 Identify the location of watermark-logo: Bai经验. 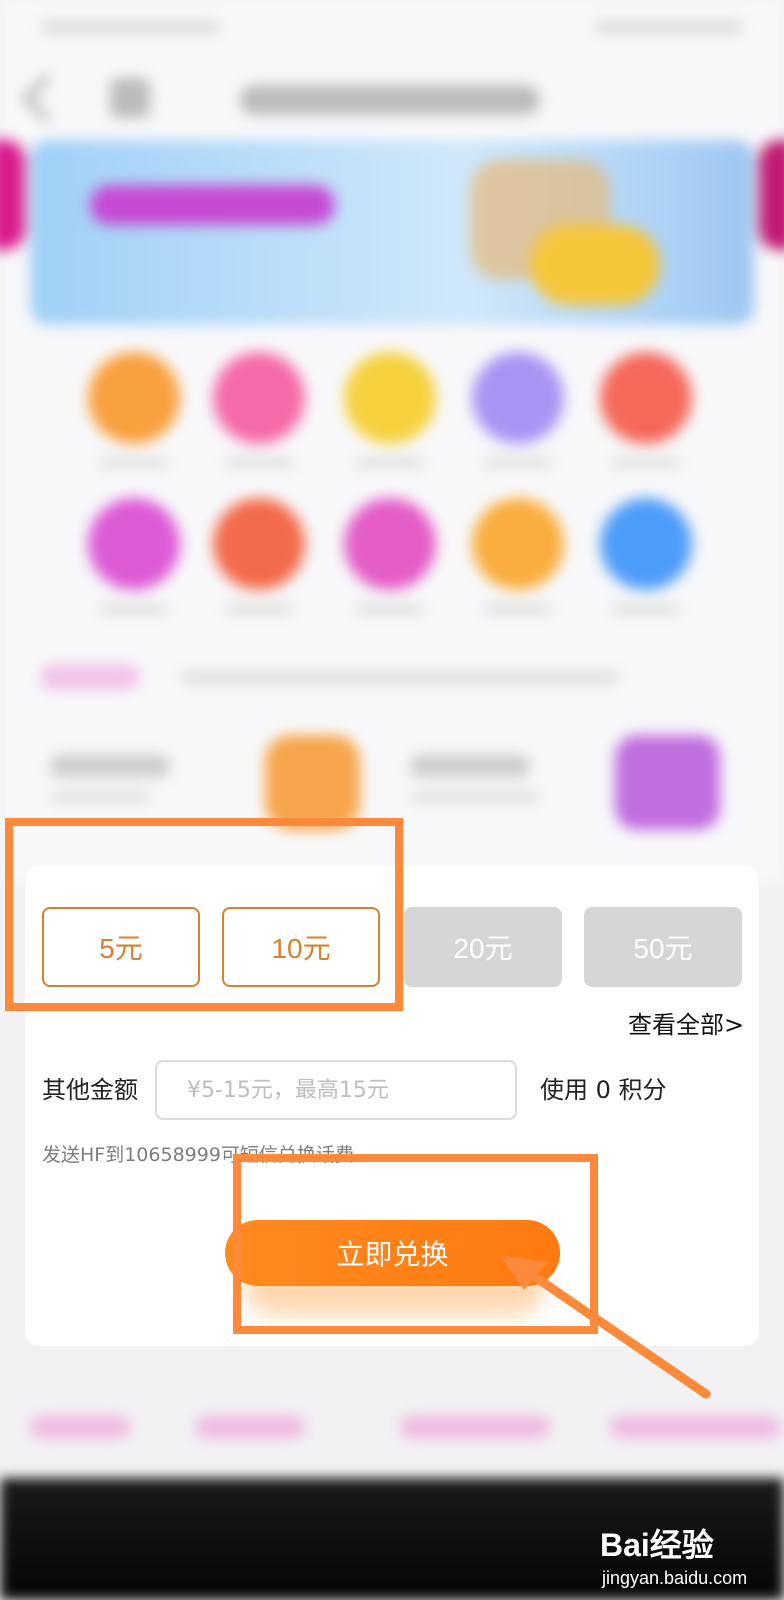
(657, 1545).